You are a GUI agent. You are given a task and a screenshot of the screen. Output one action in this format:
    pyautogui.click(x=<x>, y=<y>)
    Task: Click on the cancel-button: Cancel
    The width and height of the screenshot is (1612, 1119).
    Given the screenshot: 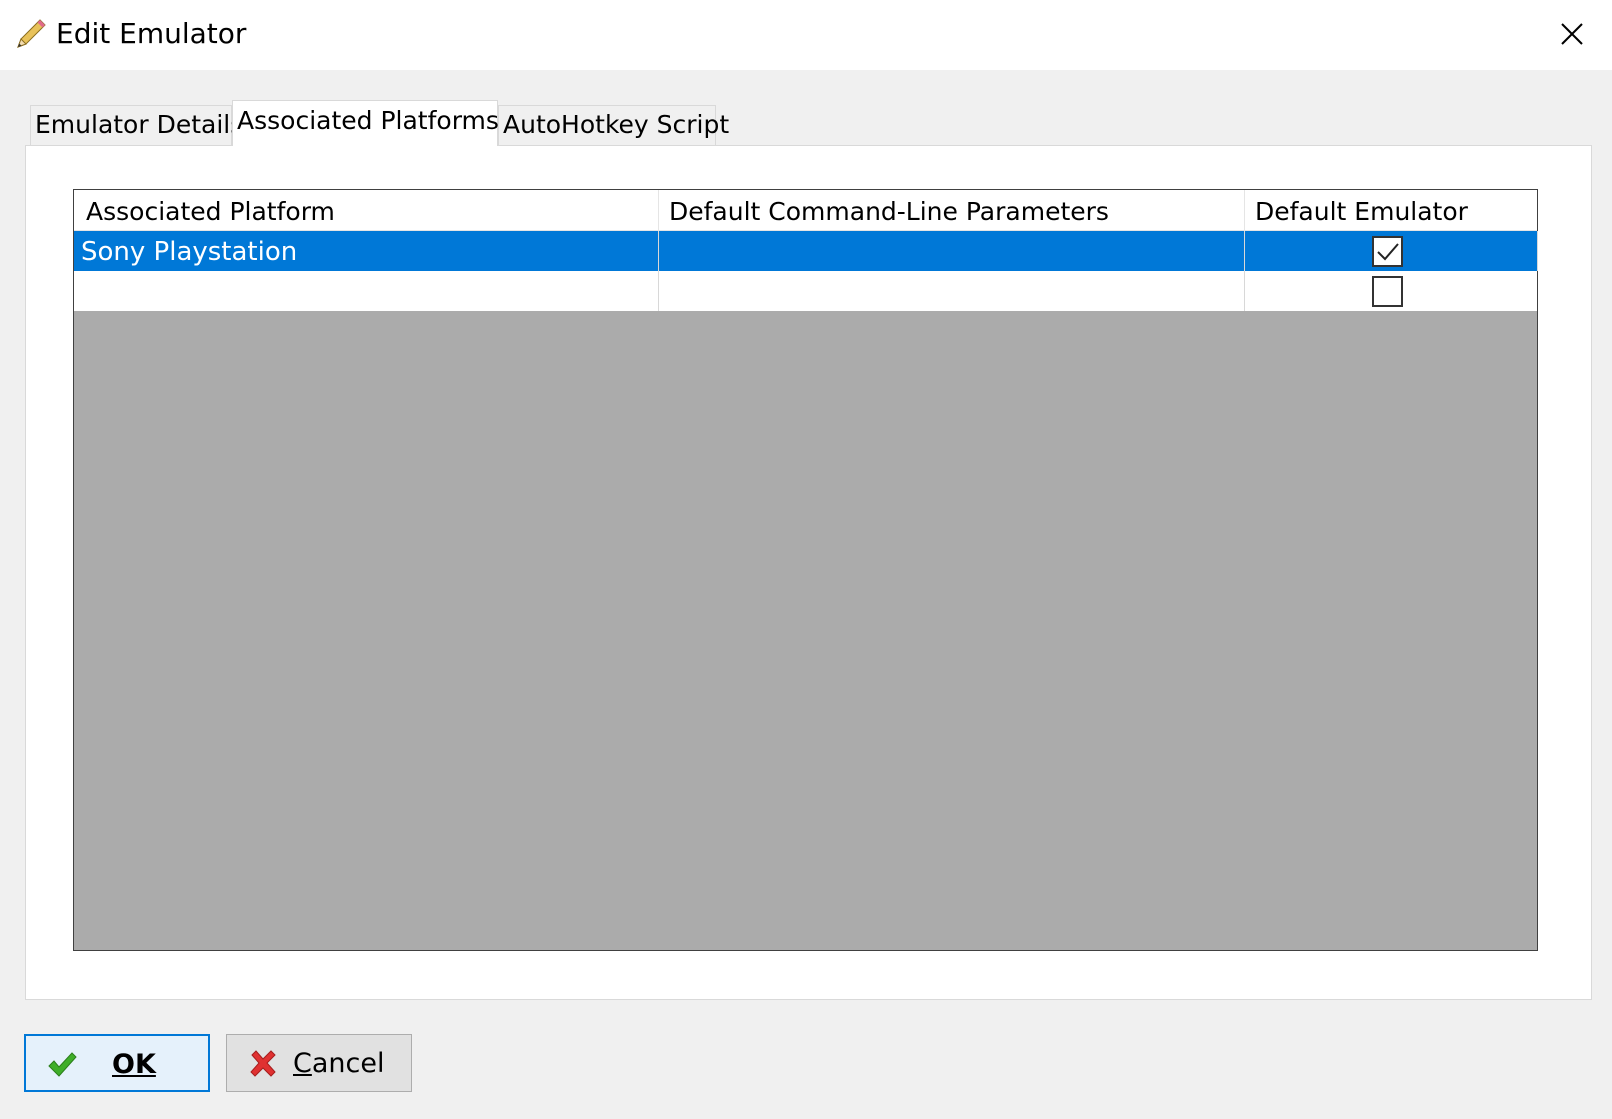 What is the action you would take?
    pyautogui.click(x=319, y=1063)
    